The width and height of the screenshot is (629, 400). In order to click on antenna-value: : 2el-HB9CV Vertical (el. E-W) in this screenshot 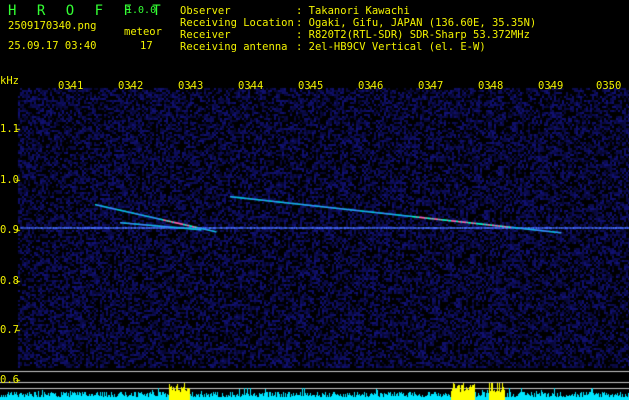, I will do `click(391, 47)`.